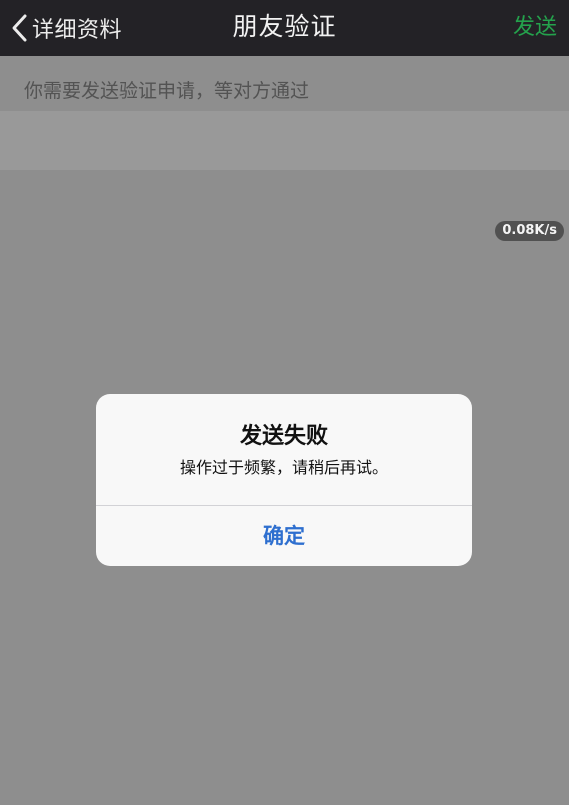 The width and height of the screenshot is (569, 805). What do you see at coordinates (529, 231) in the screenshot?
I see `network-speed-badge: 0.08K/s` at bounding box center [529, 231].